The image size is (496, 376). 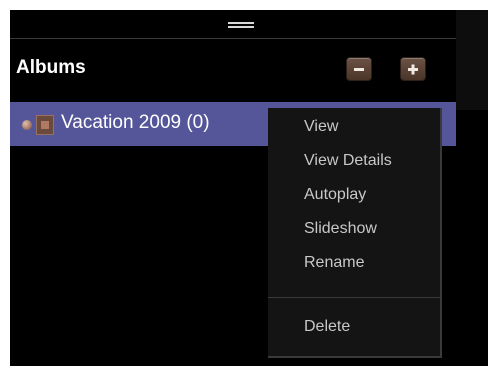 What do you see at coordinates (135, 122) in the screenshot?
I see `album-label: Vacation 2009 (0)` at bounding box center [135, 122].